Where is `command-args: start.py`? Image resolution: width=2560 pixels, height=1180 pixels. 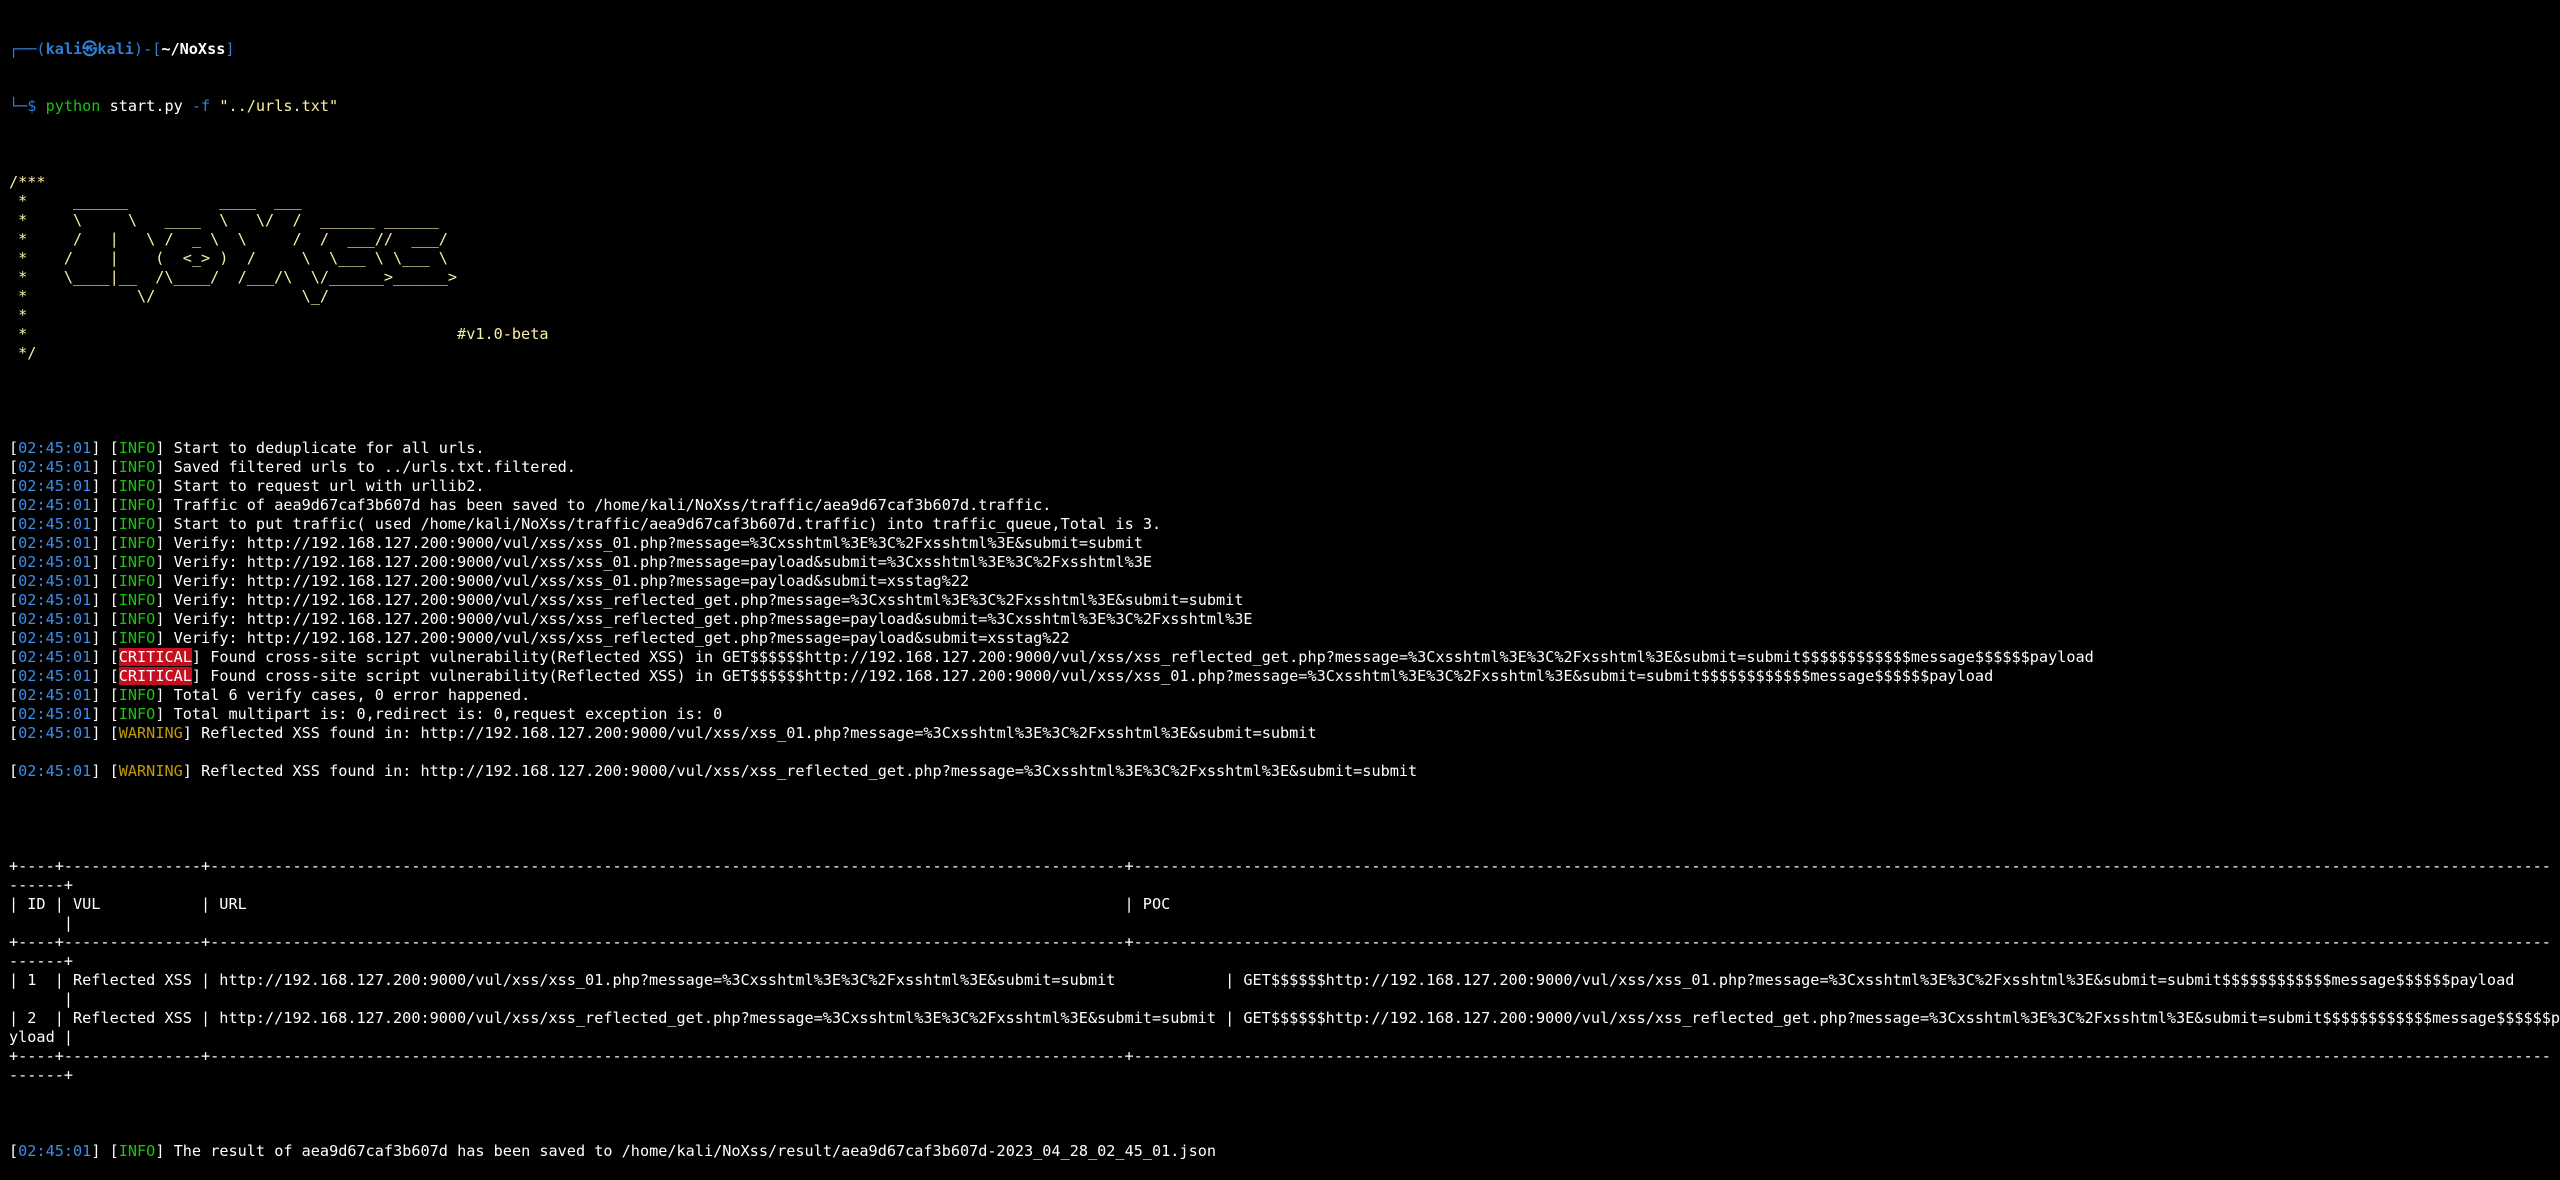
command-args: start.py is located at coordinates (146, 106).